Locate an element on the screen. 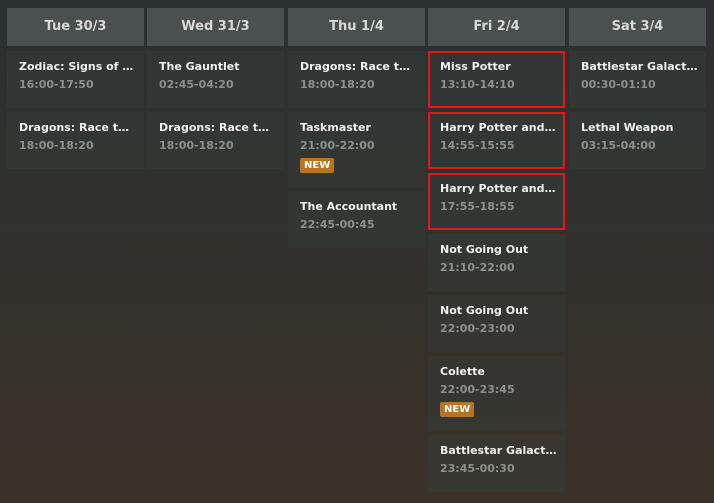 The image size is (714, 503). program-slot: Lethal Weapon 03:15-04:00 is located at coordinates (637, 140).